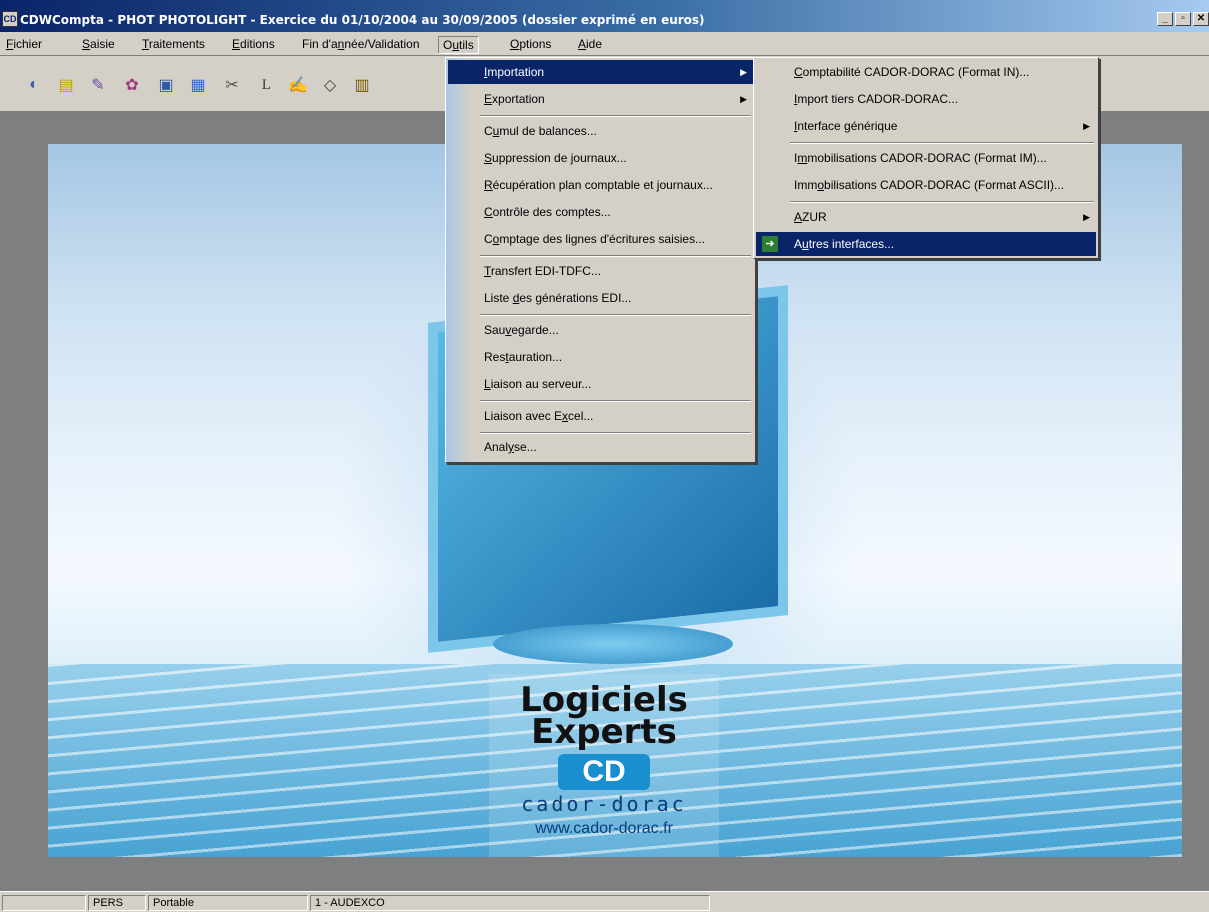 Image resolution: width=1209 pixels, height=912 pixels. Describe the element at coordinates (232, 85) in the screenshot. I see `scissors-icon: ✂` at that location.